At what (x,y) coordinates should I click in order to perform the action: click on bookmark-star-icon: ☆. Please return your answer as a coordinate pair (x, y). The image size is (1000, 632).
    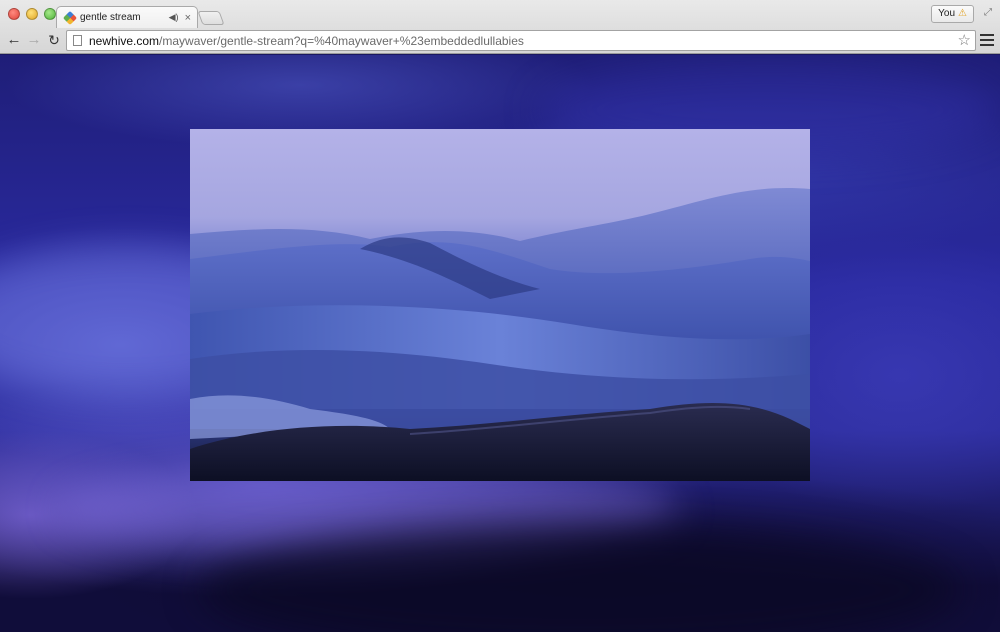
    Looking at the image, I should click on (964, 40).